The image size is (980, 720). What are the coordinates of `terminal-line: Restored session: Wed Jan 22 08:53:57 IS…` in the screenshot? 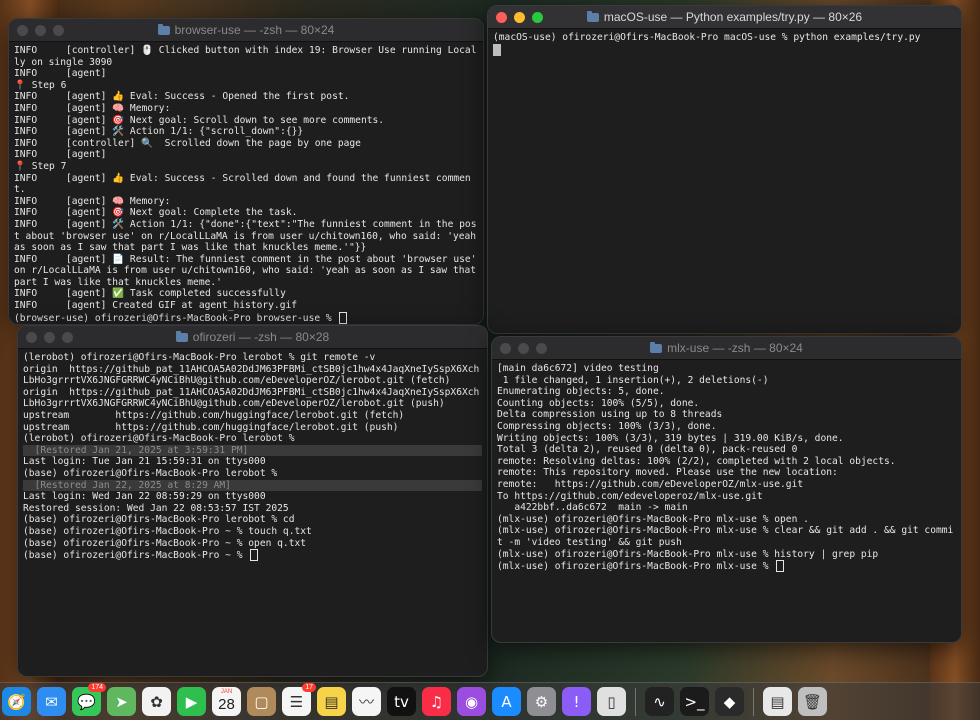 It's located at (156, 508).